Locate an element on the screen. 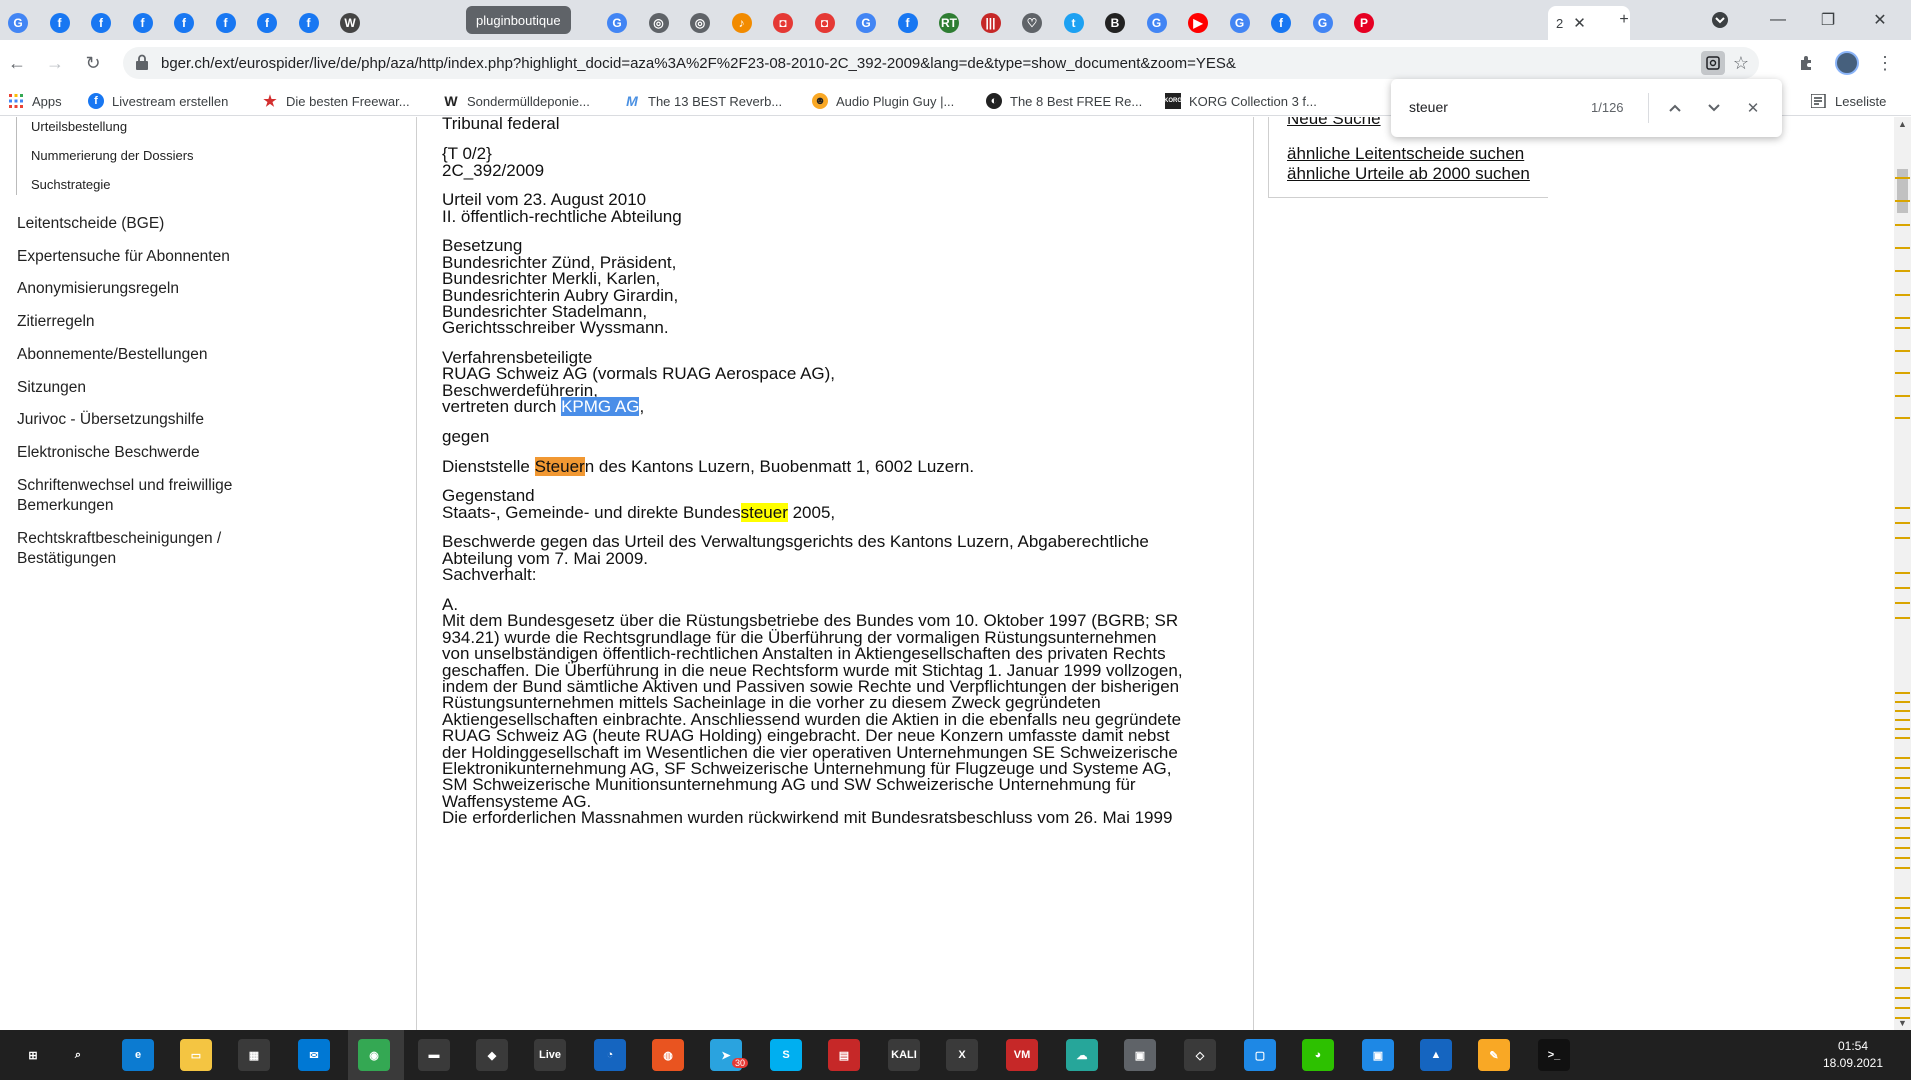 This screenshot has height=1080, width=1911. similar-leading-cases-link: ähnliche Leitentscheide suchen is located at coordinates (1405, 154).